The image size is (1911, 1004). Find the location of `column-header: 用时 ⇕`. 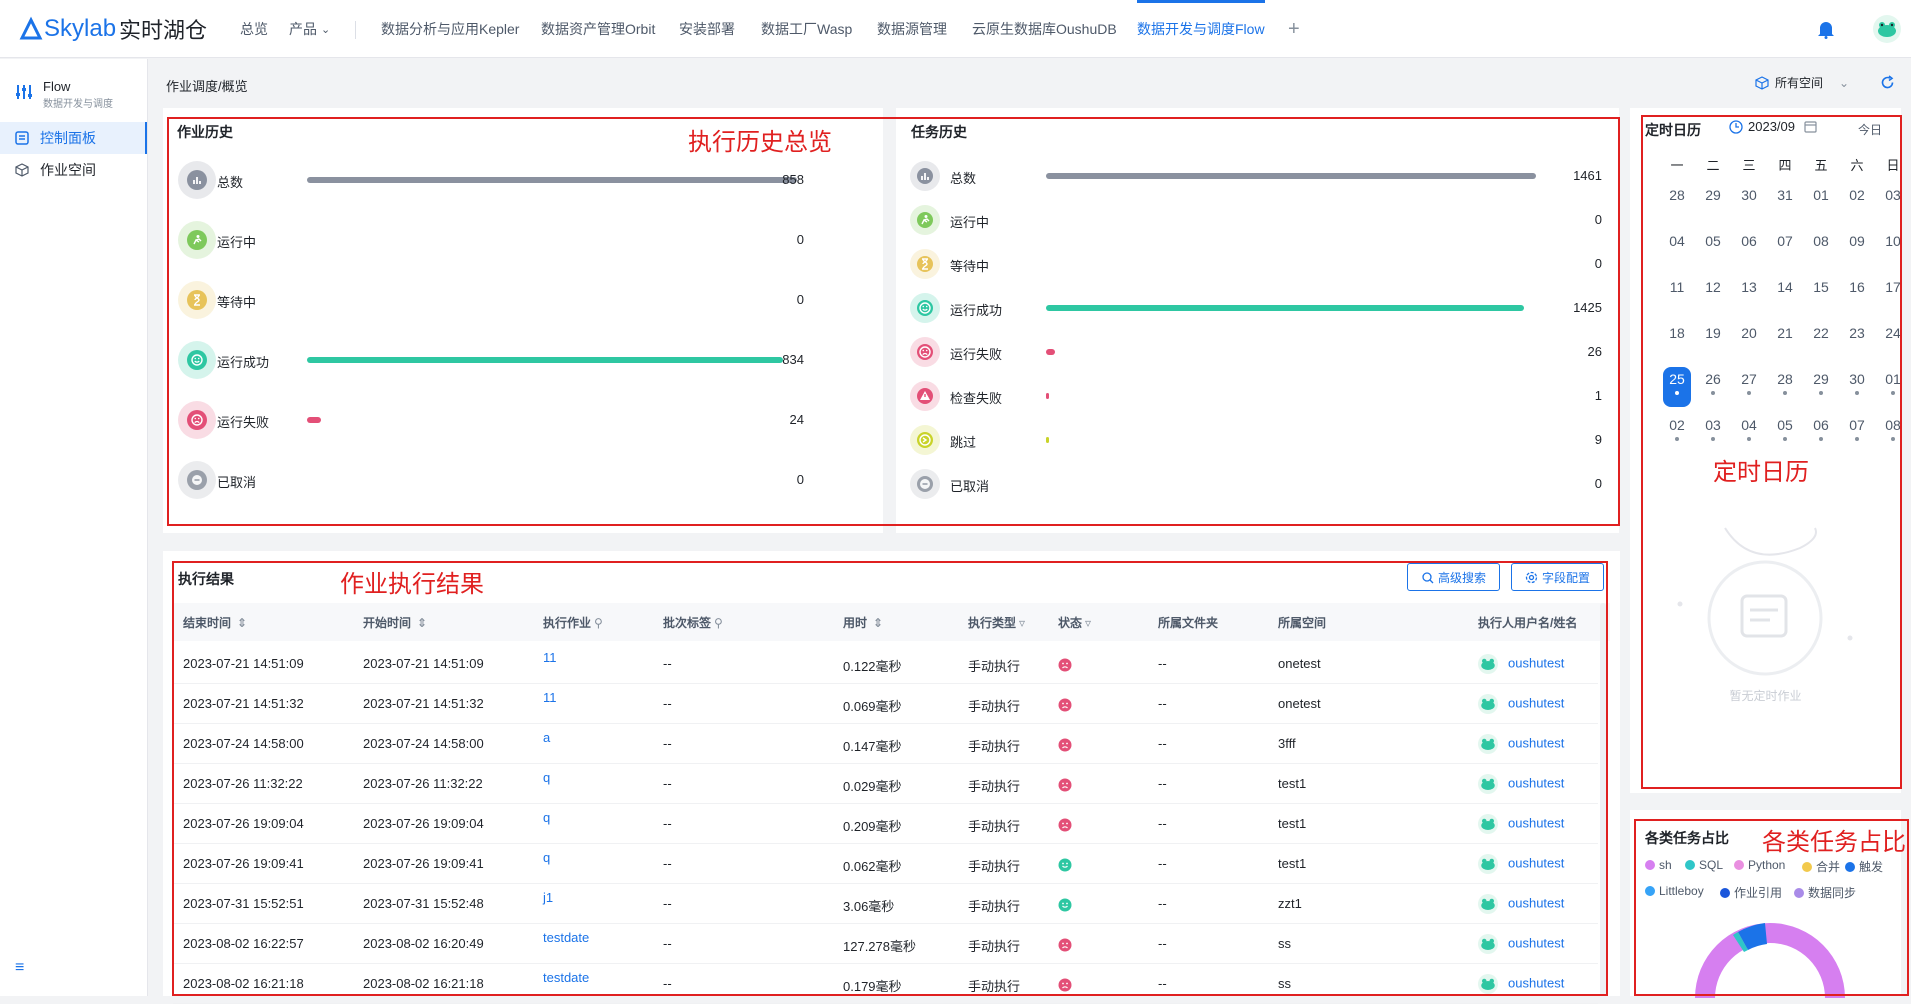

column-header: 用时 ⇕ is located at coordinates (863, 622).